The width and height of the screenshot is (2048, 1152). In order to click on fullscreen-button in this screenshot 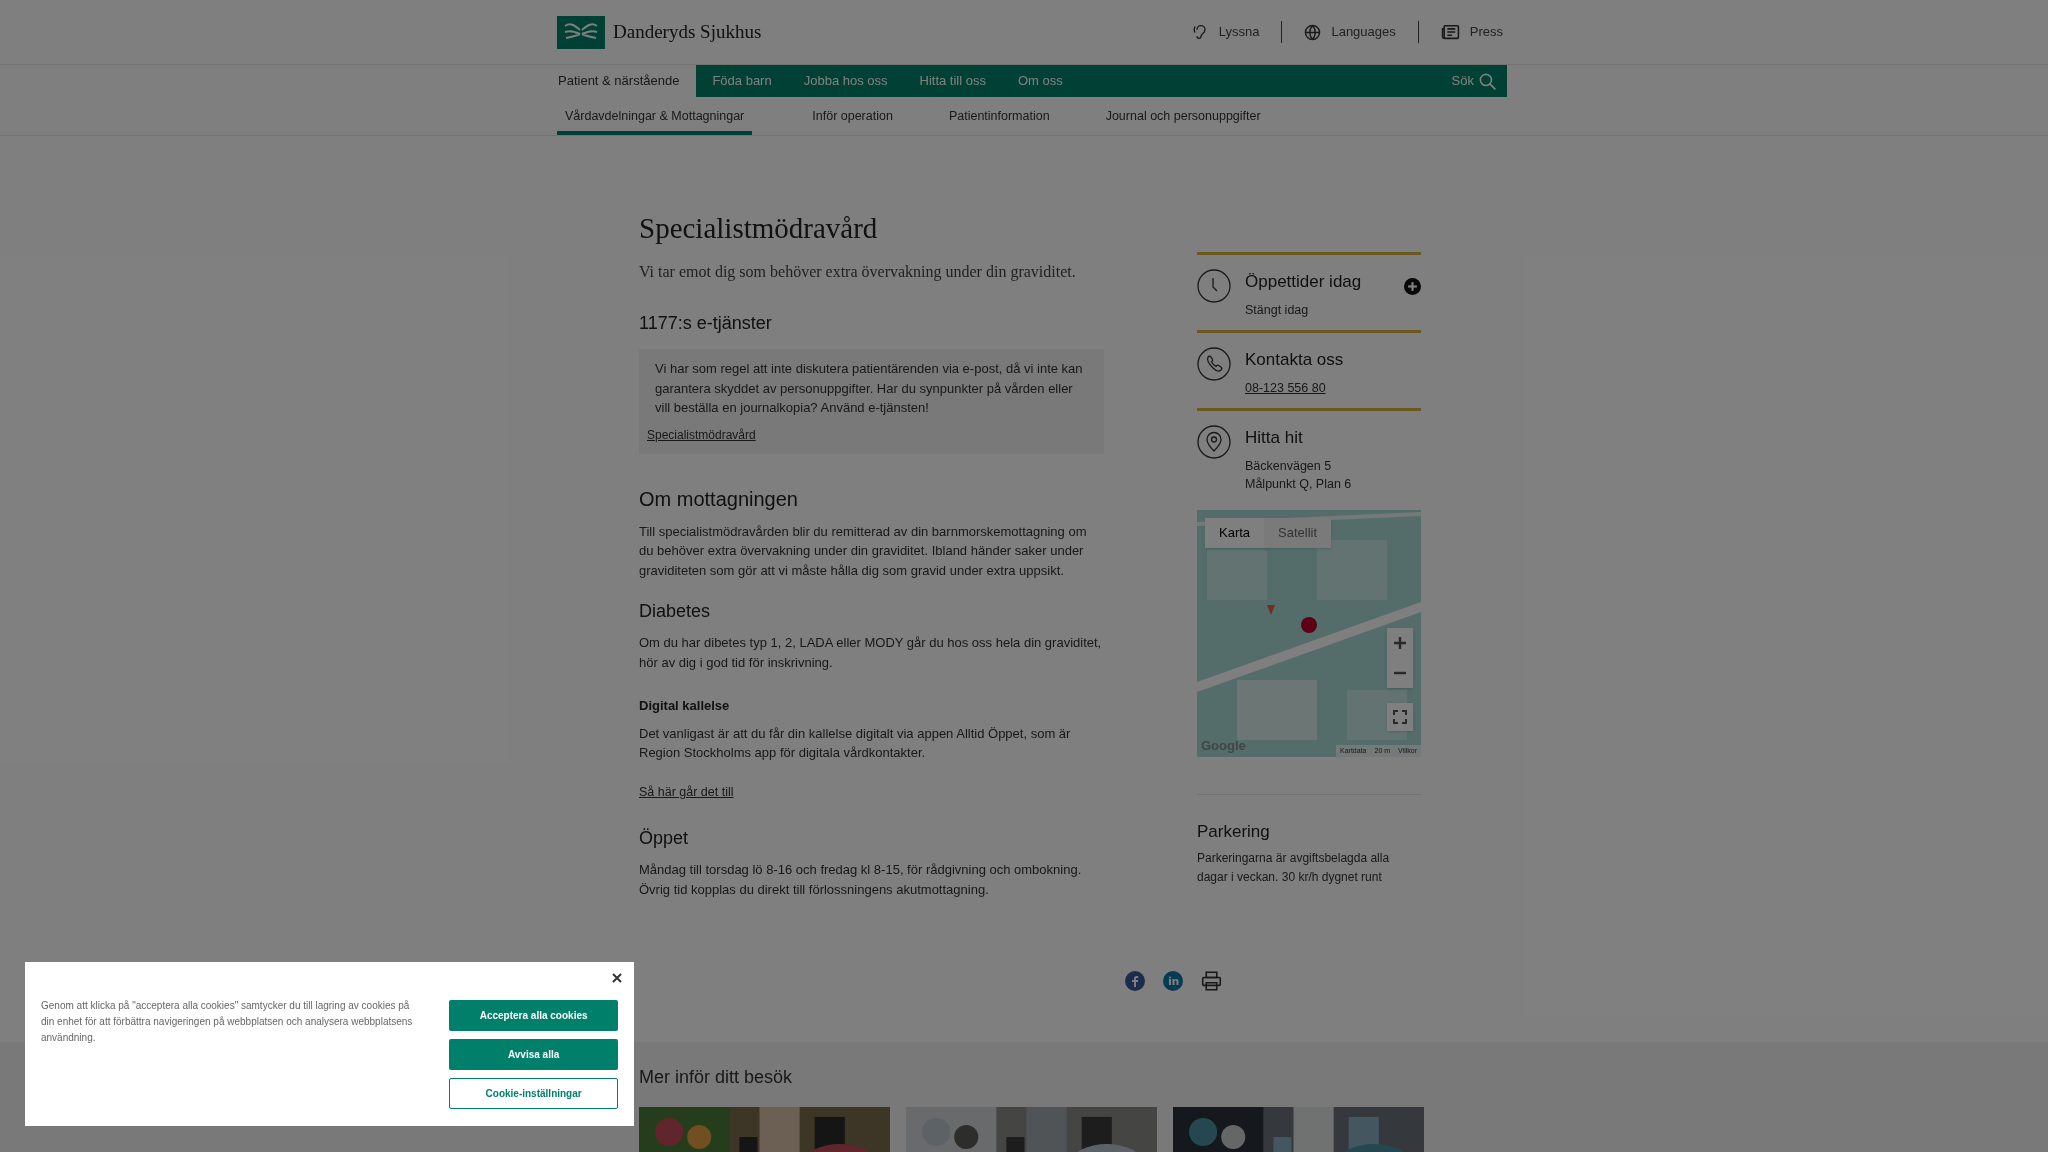, I will do `click(1400, 717)`.